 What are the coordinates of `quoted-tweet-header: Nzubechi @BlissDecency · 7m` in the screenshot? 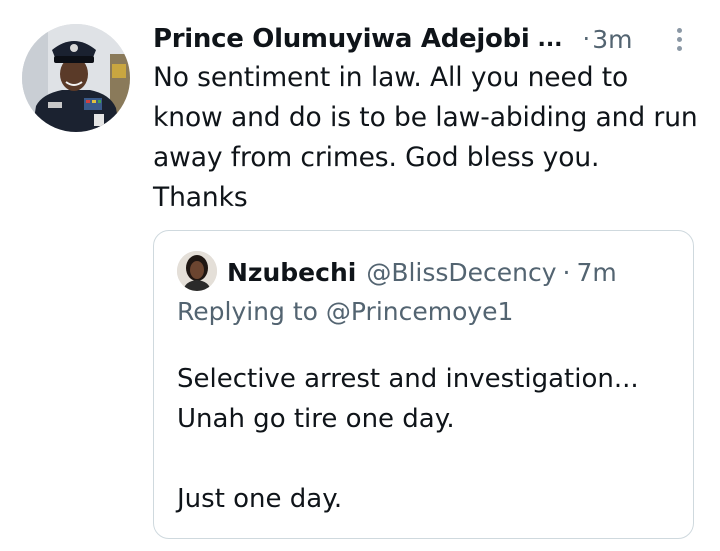 It's located at (422, 272).